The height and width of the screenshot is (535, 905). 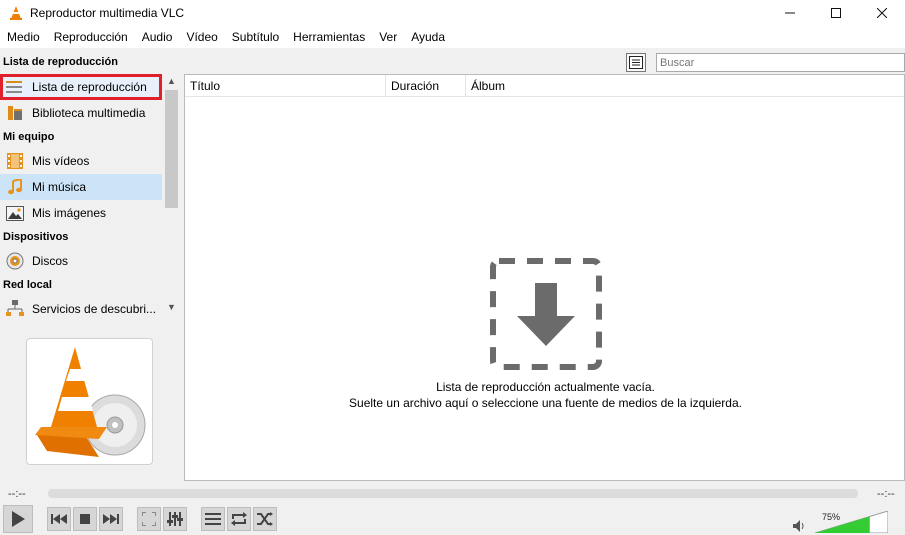 What do you see at coordinates (255, 37) in the screenshot?
I see `menu-subtitulo: Subtítulo` at bounding box center [255, 37].